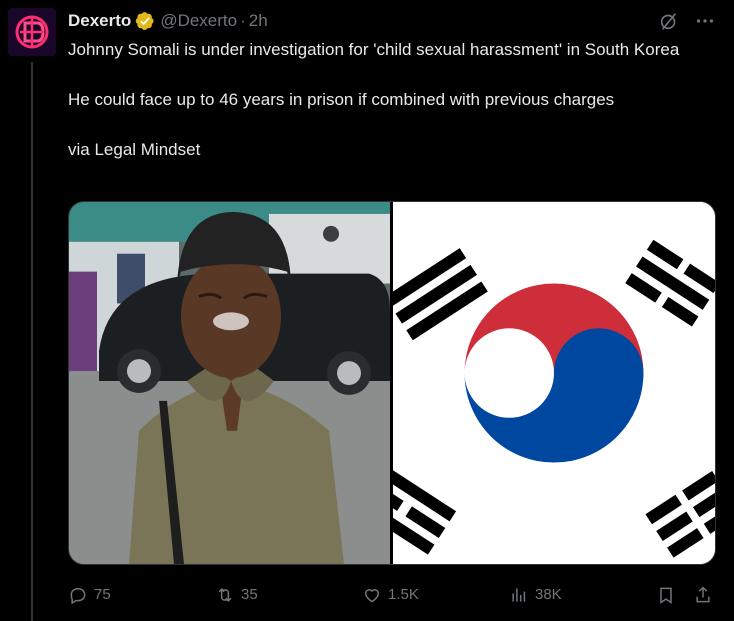 The height and width of the screenshot is (621, 734). I want to click on thread-line, so click(32, 341).